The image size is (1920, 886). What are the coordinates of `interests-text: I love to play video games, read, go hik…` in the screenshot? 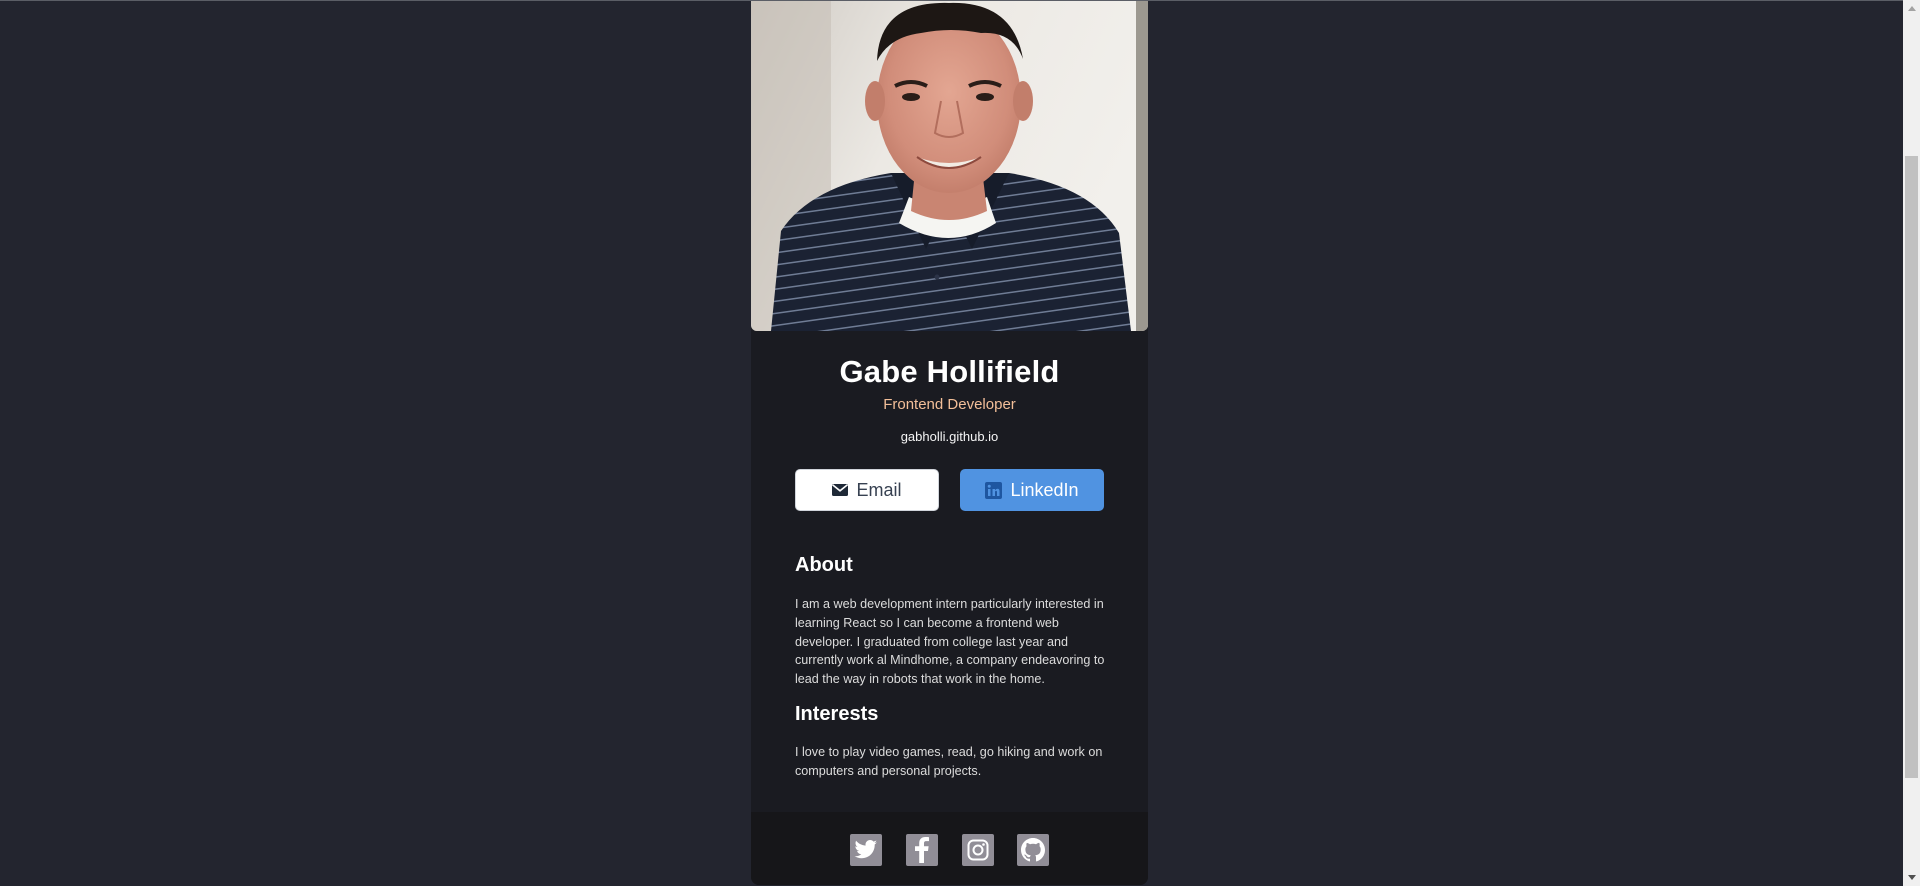 It's located at (949, 761).